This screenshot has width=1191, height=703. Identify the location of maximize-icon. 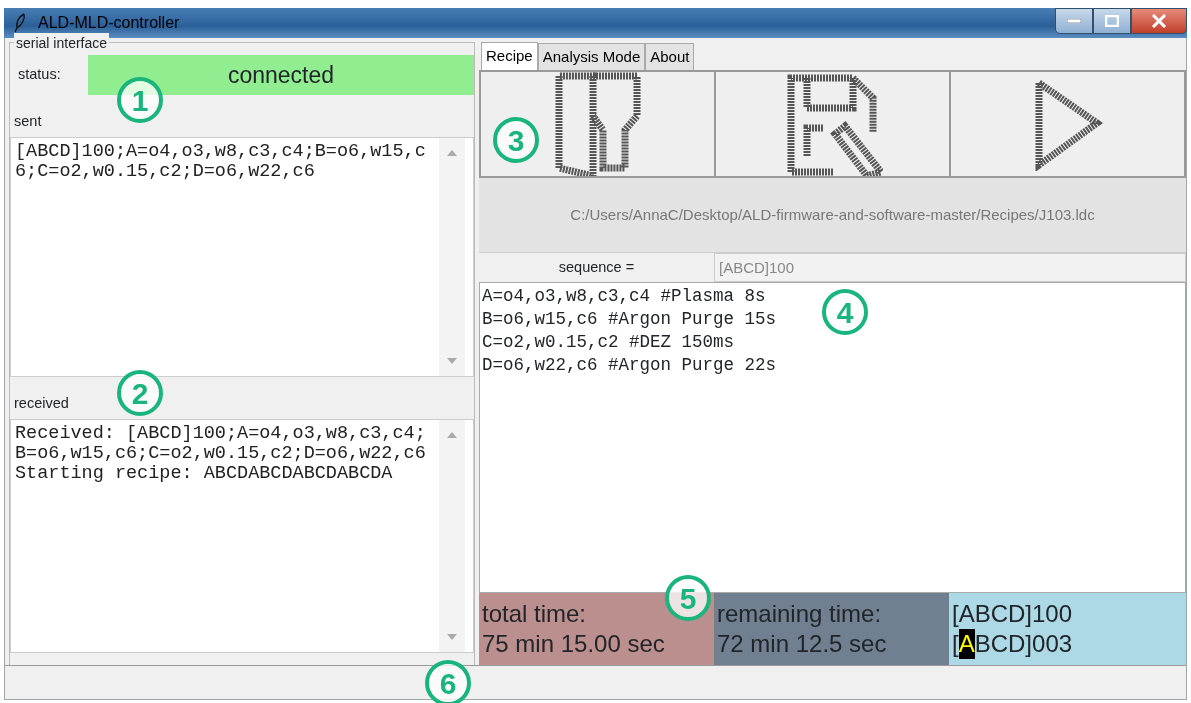
(1112, 21).